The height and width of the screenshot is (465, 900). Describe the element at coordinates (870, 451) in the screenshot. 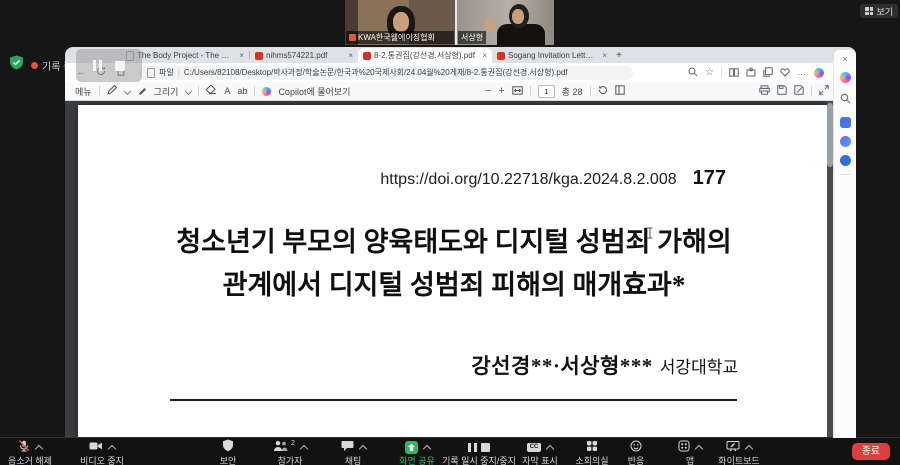

I see `end-meeting-button: 종료` at that location.